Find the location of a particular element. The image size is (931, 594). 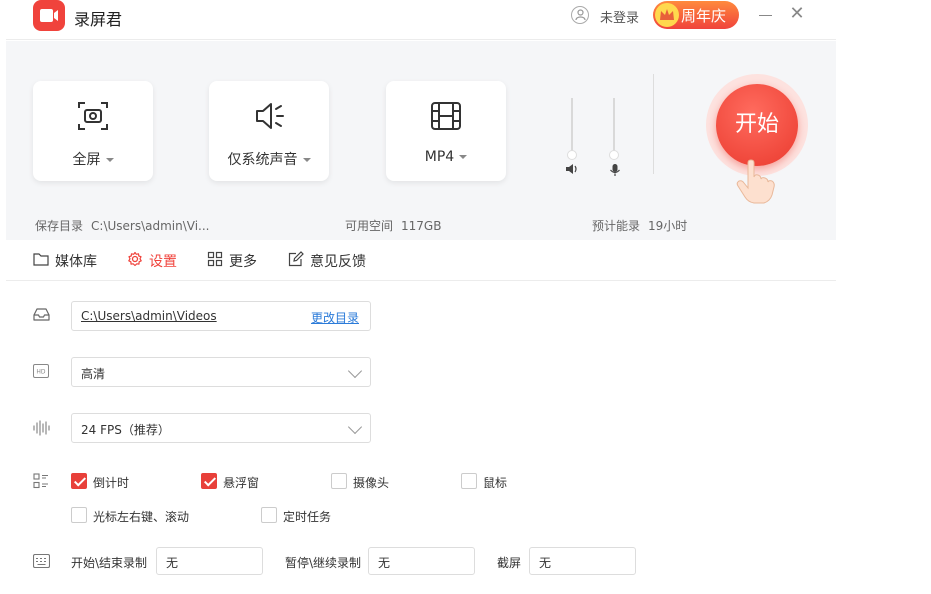

option-label: 悬浮窗 is located at coordinates (241, 483).